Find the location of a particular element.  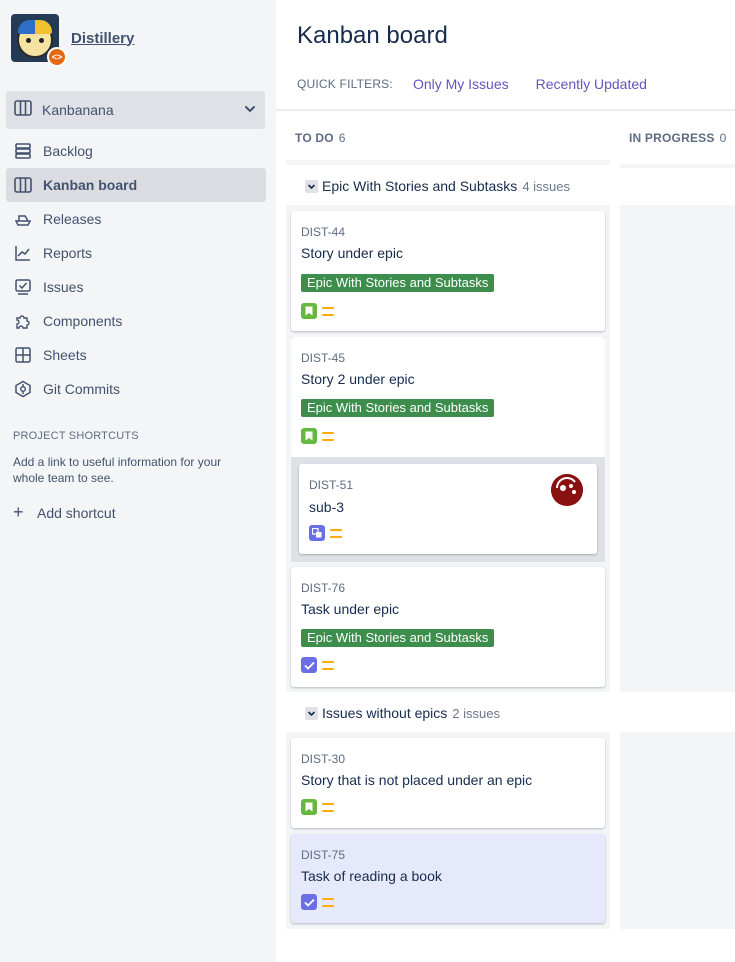

sidebar-item-label: Components is located at coordinates (83, 321).